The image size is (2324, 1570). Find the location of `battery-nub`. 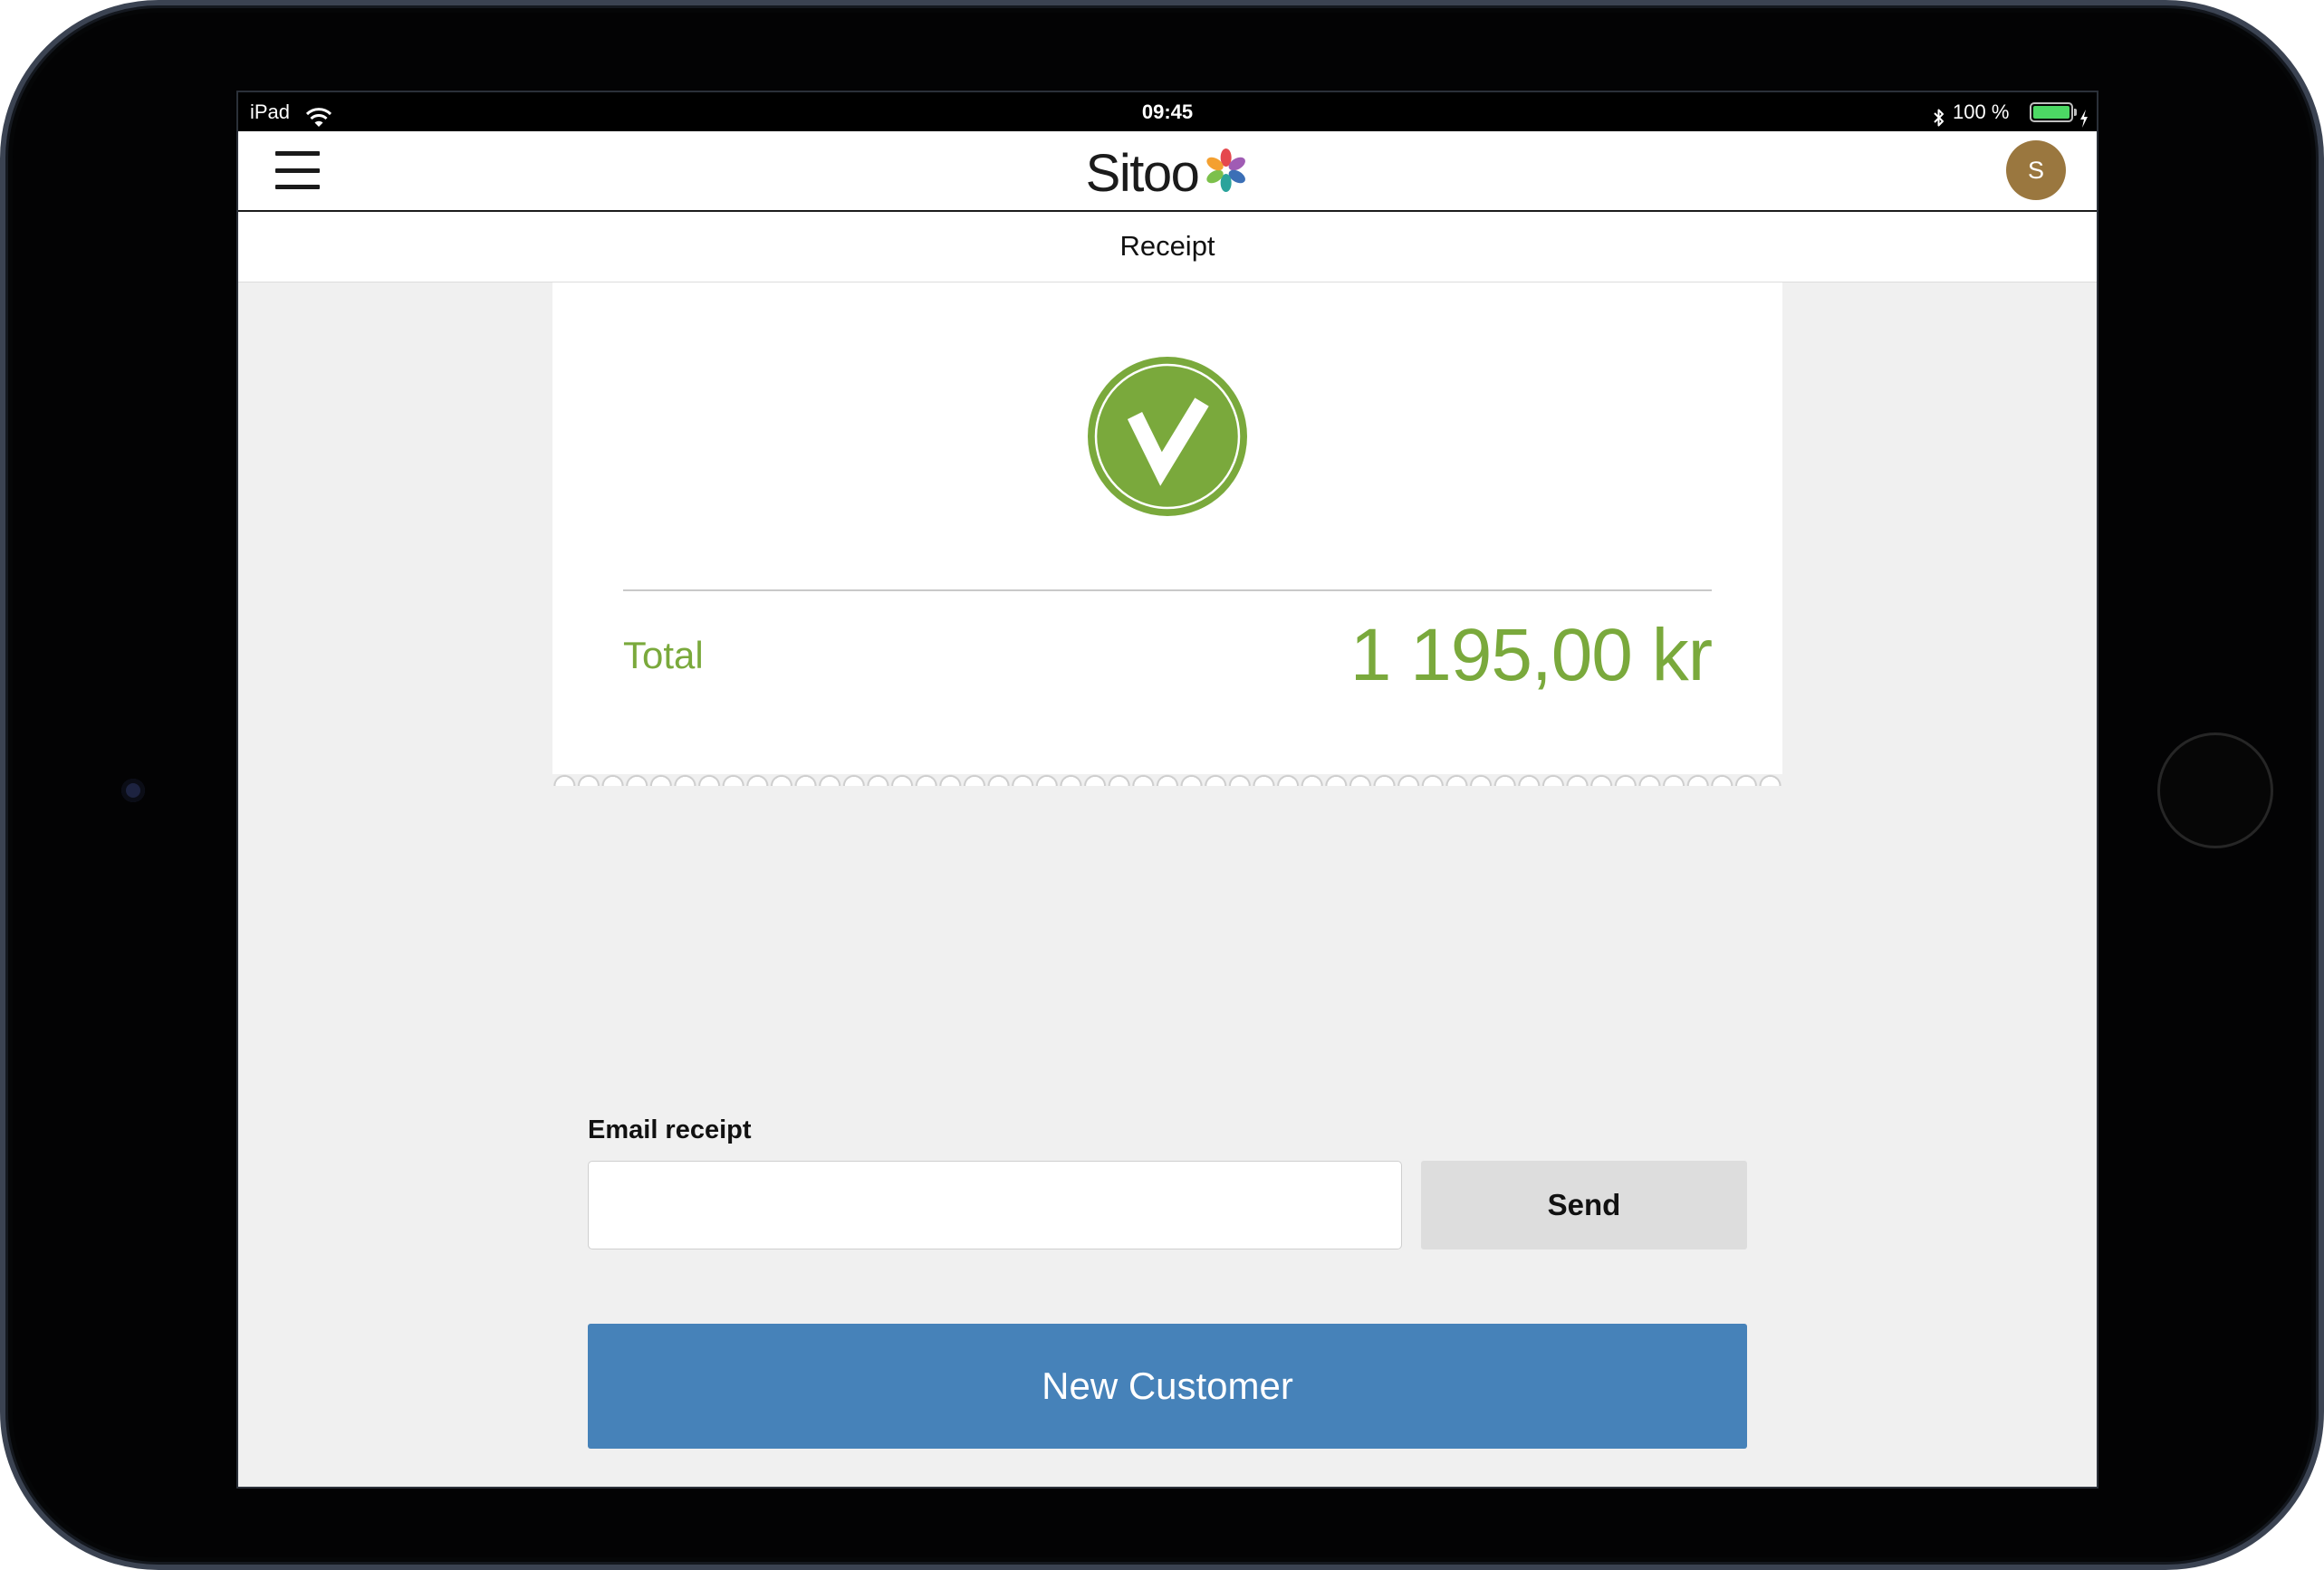

battery-nub is located at coordinates (2075, 112).